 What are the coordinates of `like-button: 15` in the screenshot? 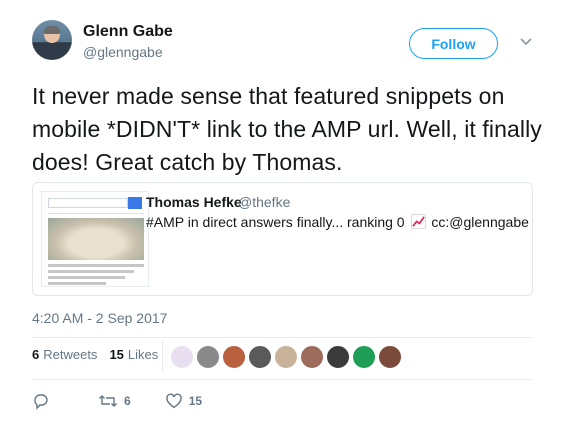 It's located at (183, 401).